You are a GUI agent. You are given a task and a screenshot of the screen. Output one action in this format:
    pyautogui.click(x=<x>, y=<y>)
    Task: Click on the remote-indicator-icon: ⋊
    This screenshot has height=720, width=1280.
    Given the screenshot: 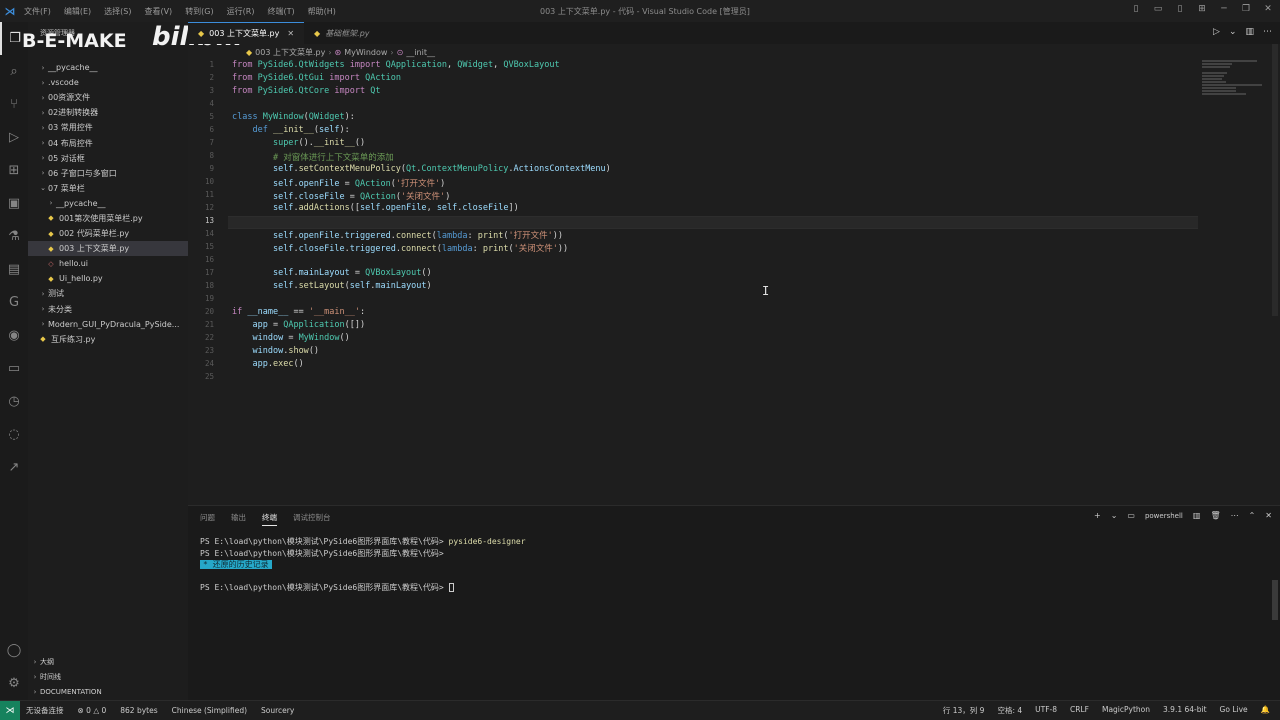 What is the action you would take?
    pyautogui.click(x=10, y=710)
    